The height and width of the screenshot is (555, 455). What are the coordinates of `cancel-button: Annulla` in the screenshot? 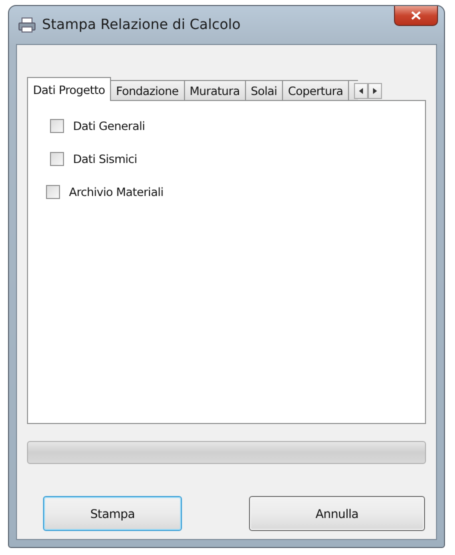 It's located at (337, 513).